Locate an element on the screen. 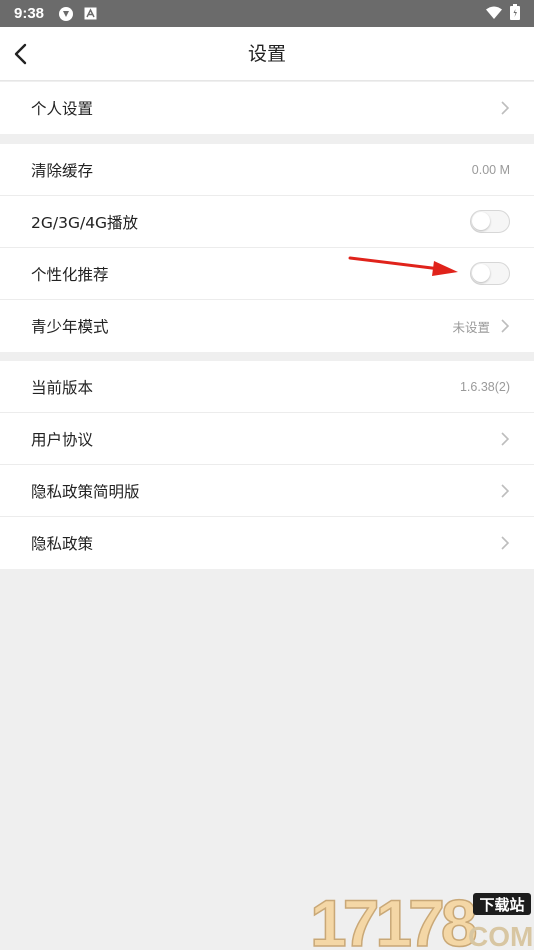  sync-icon is located at coordinates (66, 14).